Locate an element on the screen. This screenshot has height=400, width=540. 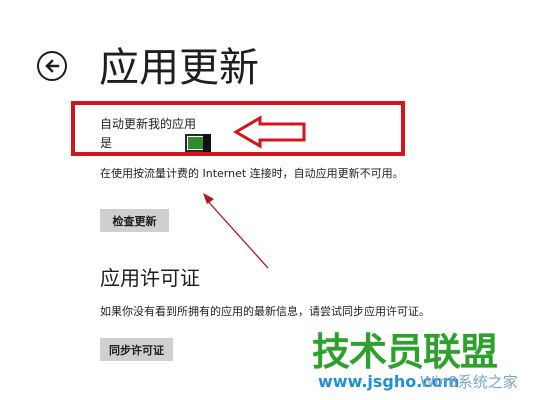
annotation-arrow-icon is located at coordinates (269, 132).